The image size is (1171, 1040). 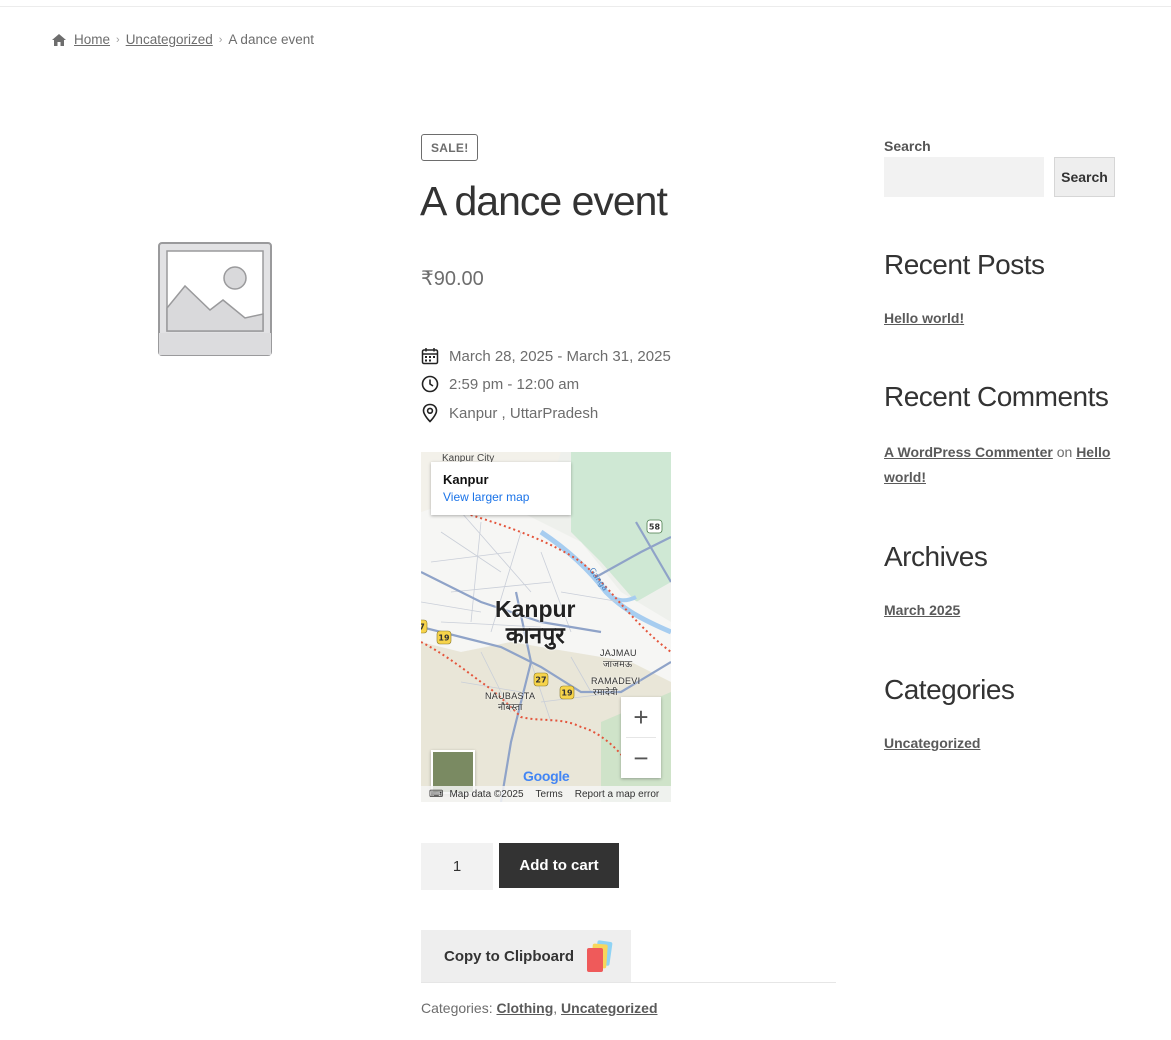 I want to click on archive-link-march-2025: March 2025, so click(x=922, y=610).